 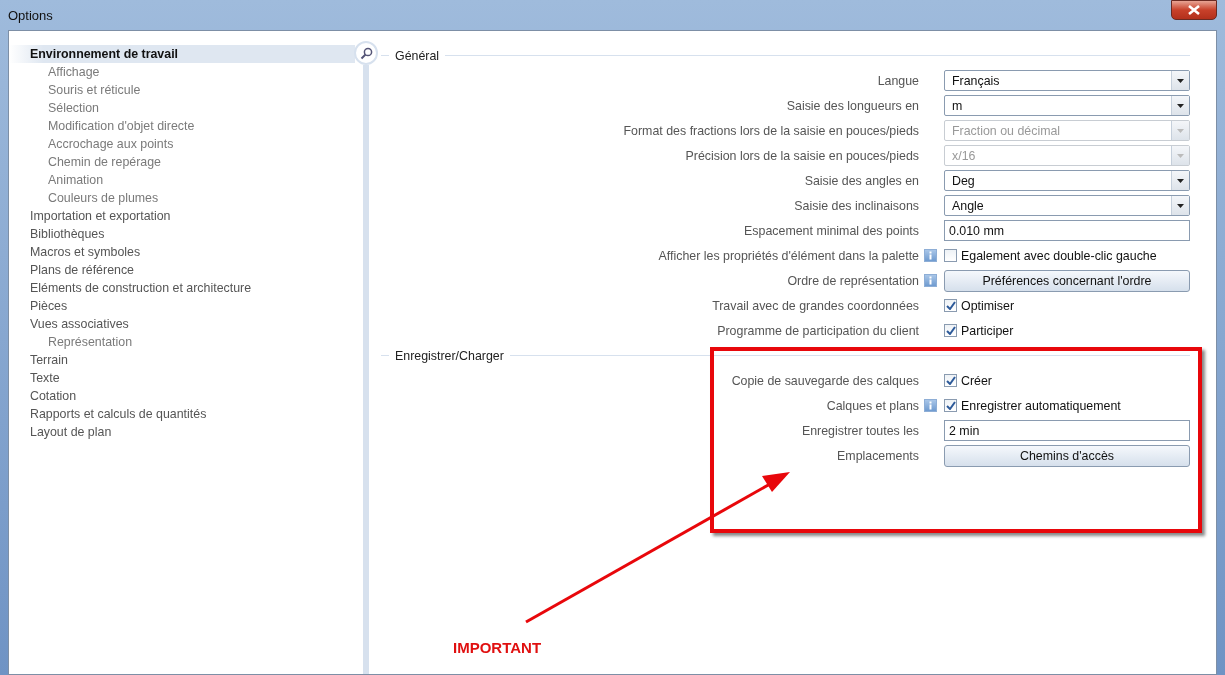 What do you see at coordinates (873, 405) in the screenshot?
I see `field-label: Calques et plans` at bounding box center [873, 405].